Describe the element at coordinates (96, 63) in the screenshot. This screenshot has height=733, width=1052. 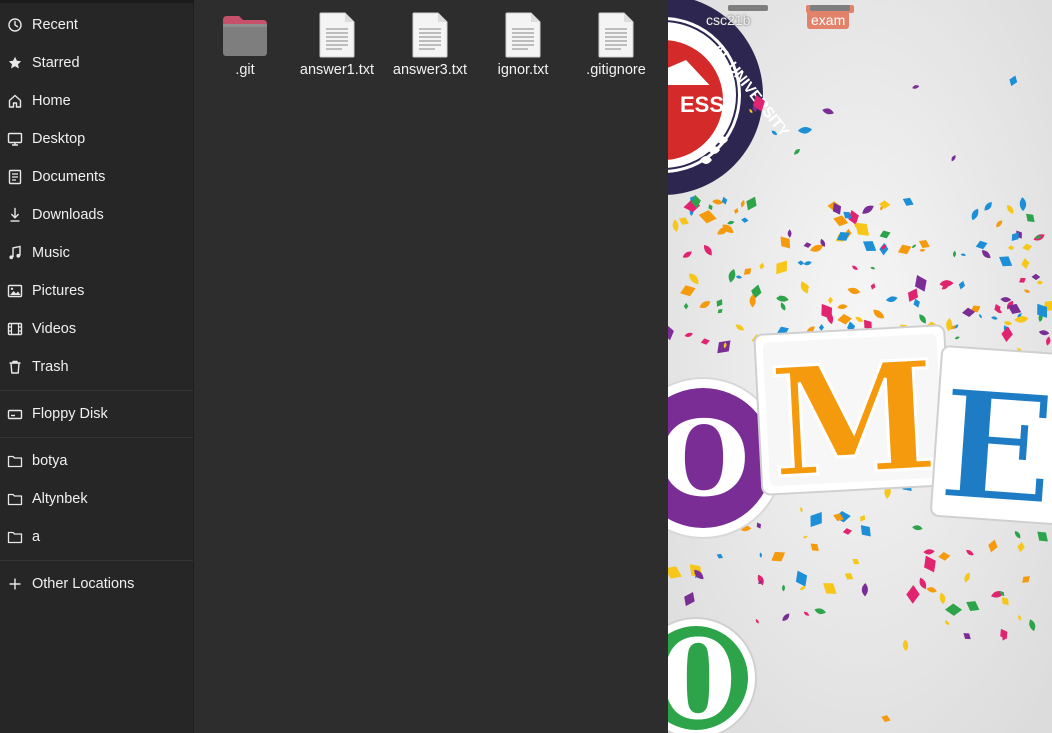
I see `sidebar-item-starred: Starred` at that location.